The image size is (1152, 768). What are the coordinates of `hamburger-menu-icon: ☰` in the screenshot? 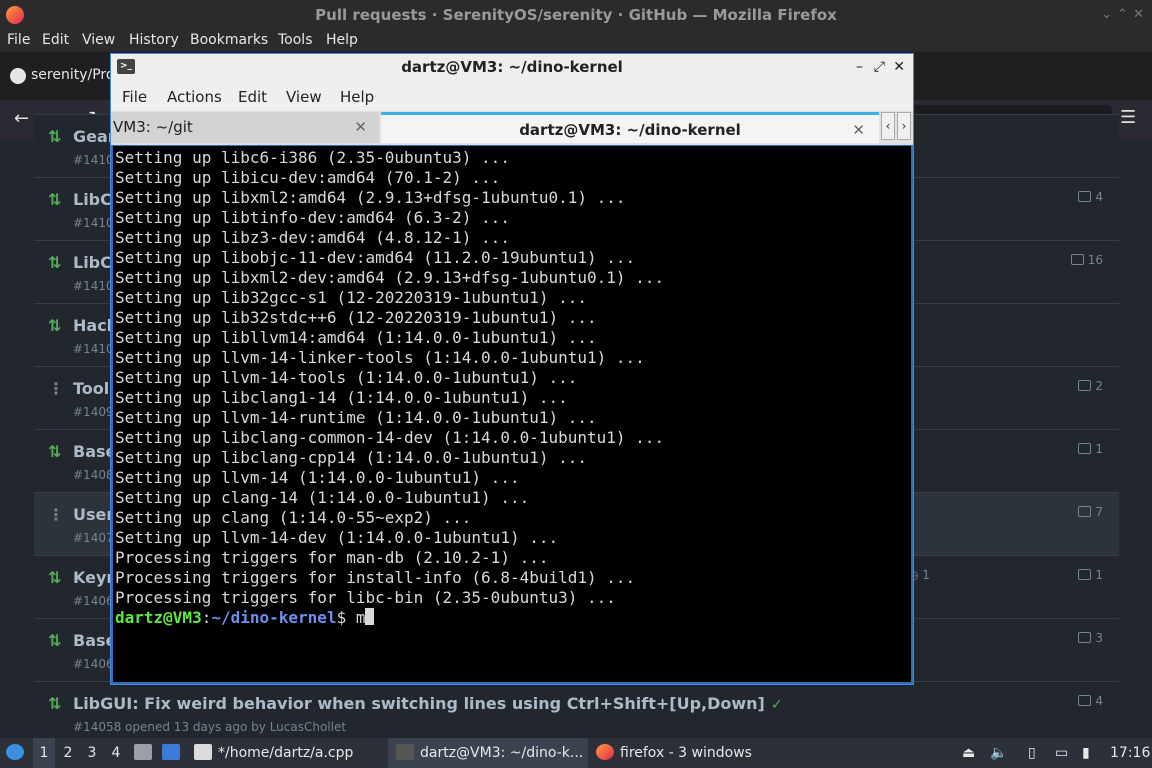 It's located at (1128, 117).